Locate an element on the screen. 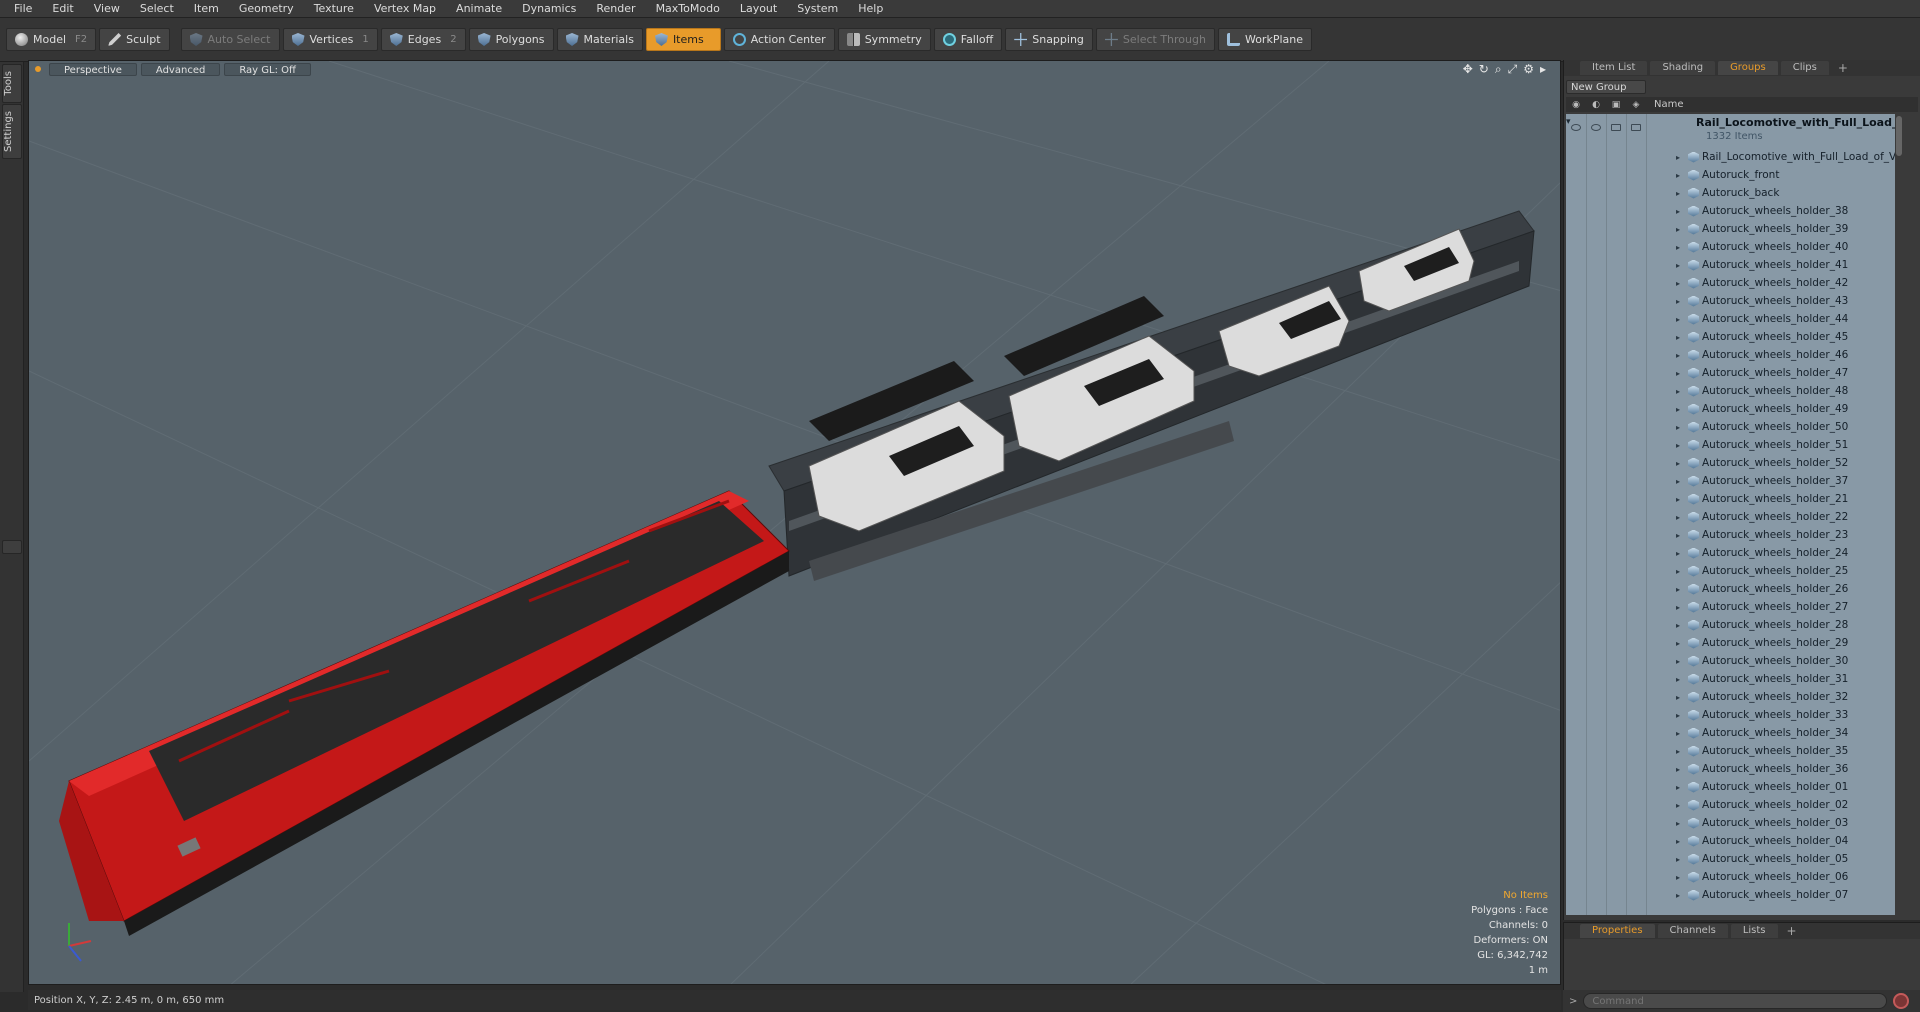 The image size is (1920, 1012). select-column-icon: ◈ is located at coordinates (1636, 104).